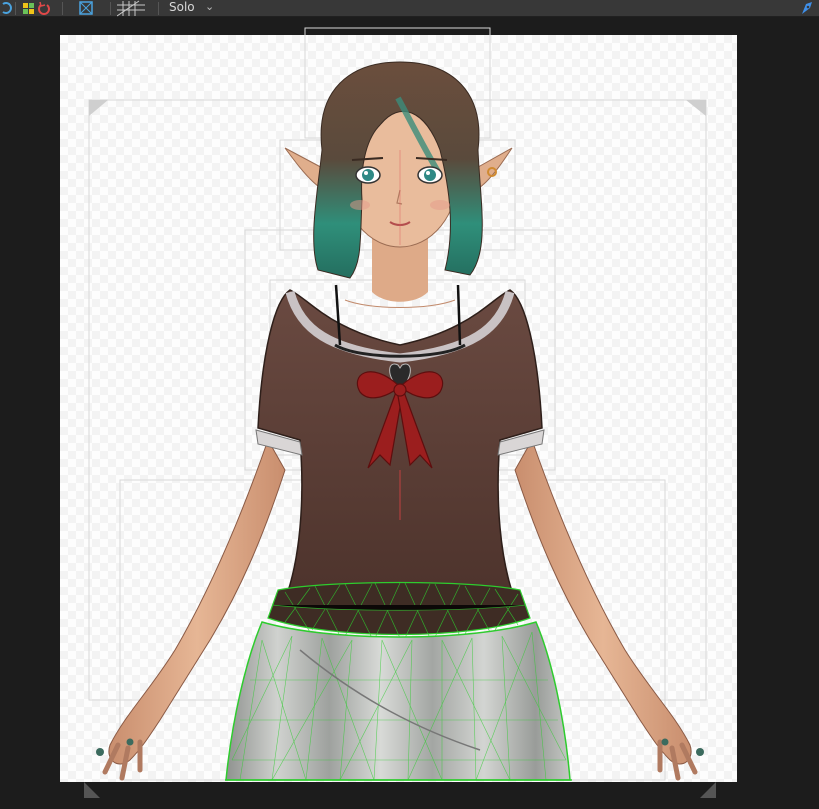 Image resolution: width=819 pixels, height=809 pixels. What do you see at coordinates (398, 701) in the screenshot?
I see `skirt-mesh` at bounding box center [398, 701].